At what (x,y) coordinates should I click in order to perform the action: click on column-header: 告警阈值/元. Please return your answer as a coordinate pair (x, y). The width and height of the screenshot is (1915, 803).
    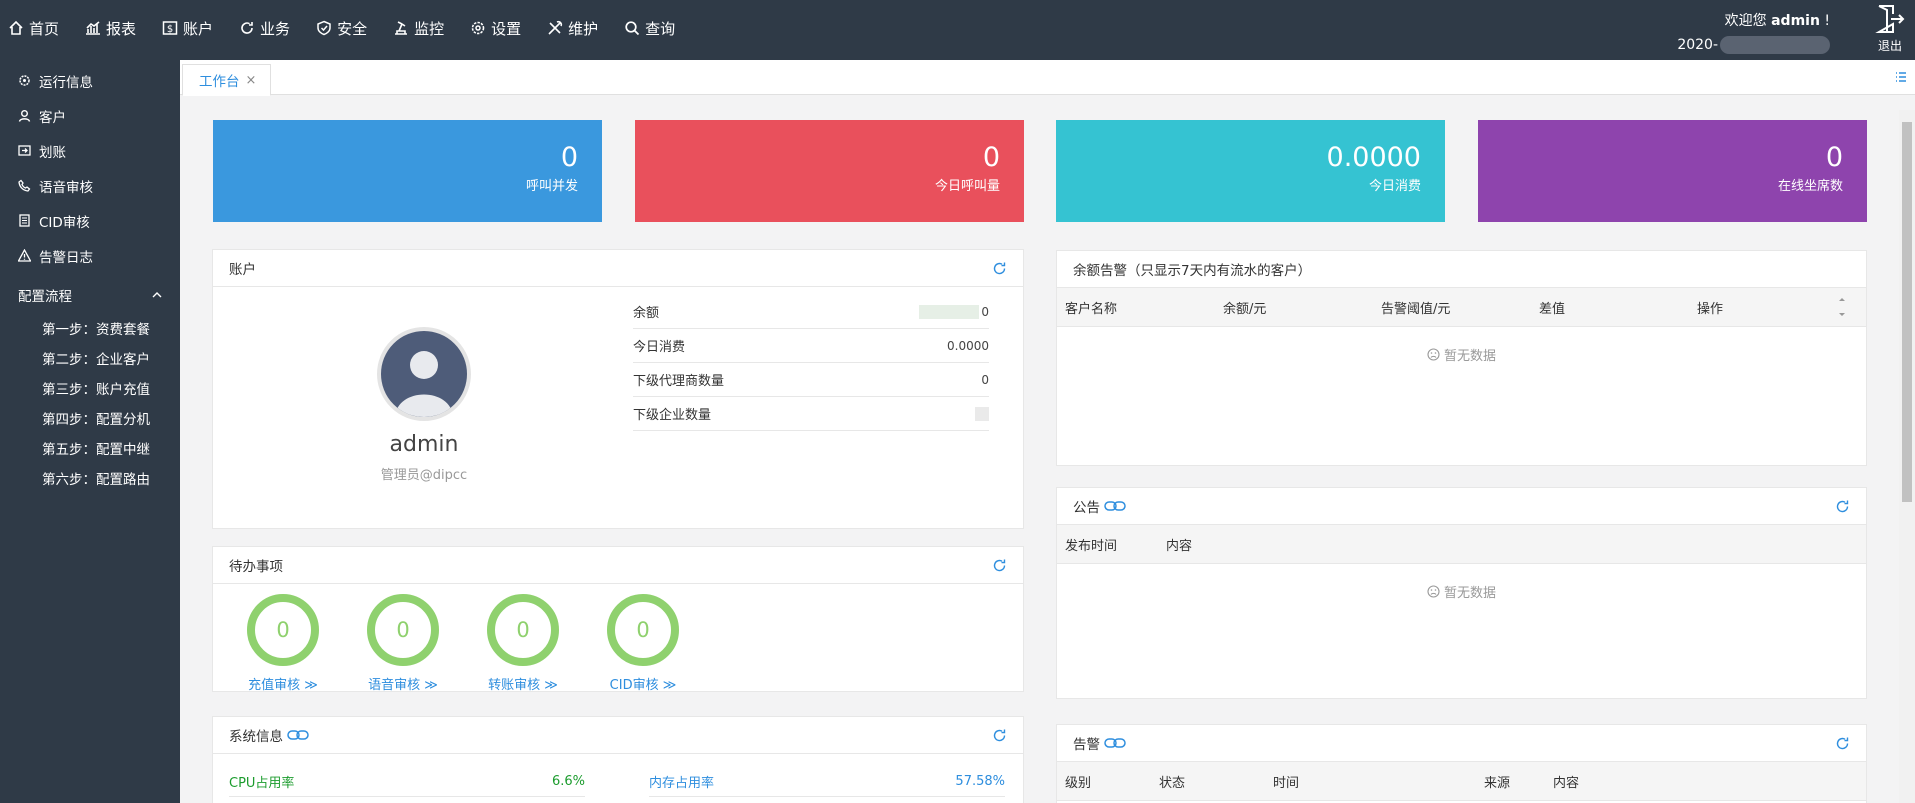
    Looking at the image, I should click on (1460, 307).